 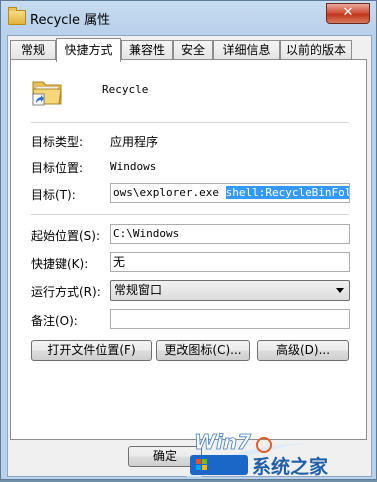 What do you see at coordinates (33, 50) in the screenshot?
I see `tab-general: 常规` at bounding box center [33, 50].